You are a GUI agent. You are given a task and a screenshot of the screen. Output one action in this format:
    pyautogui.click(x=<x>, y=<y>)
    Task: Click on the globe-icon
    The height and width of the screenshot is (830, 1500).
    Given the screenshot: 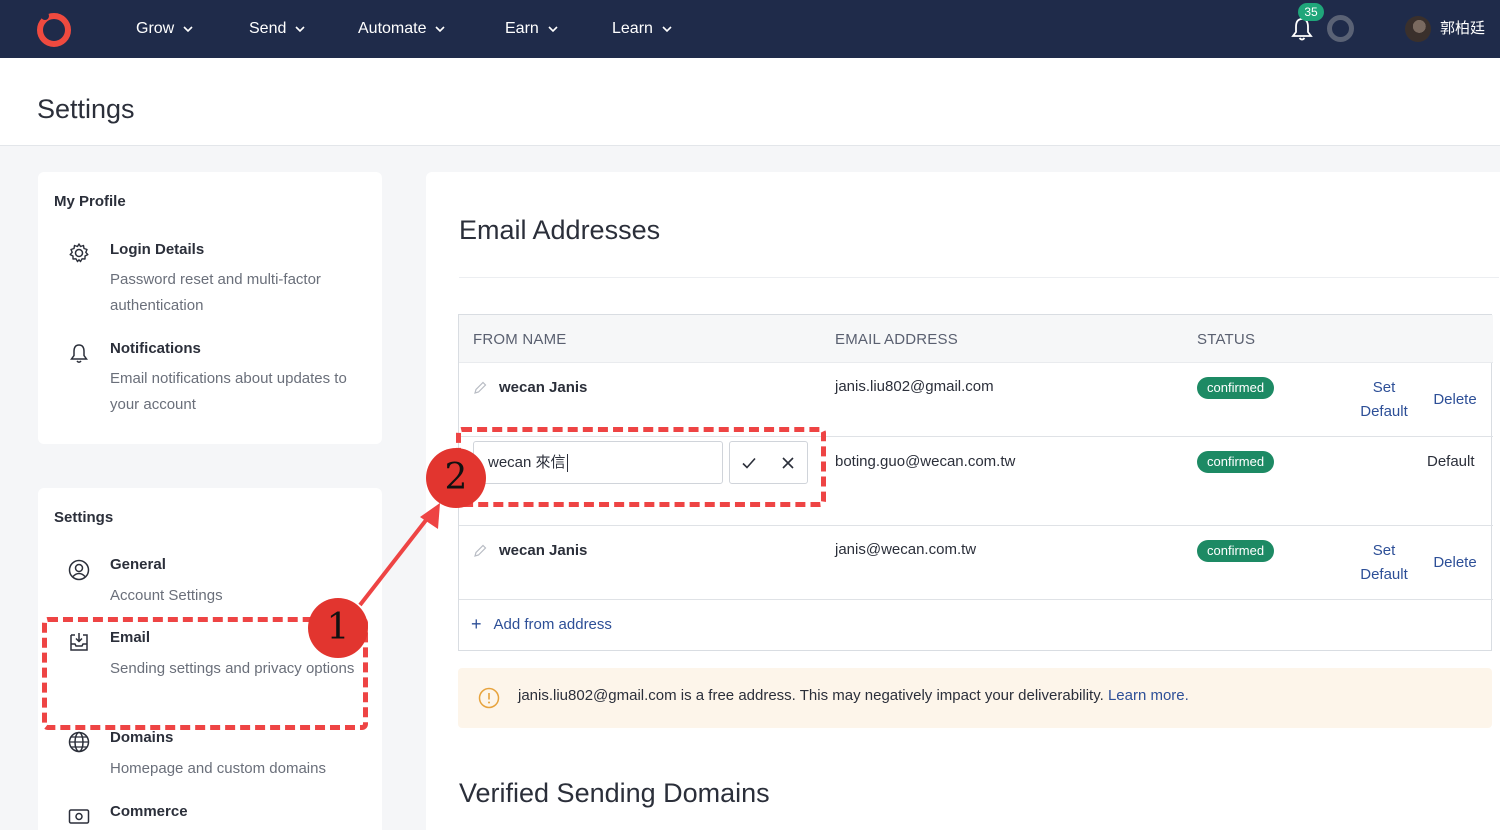 What is the action you would take?
    pyautogui.click(x=79, y=742)
    